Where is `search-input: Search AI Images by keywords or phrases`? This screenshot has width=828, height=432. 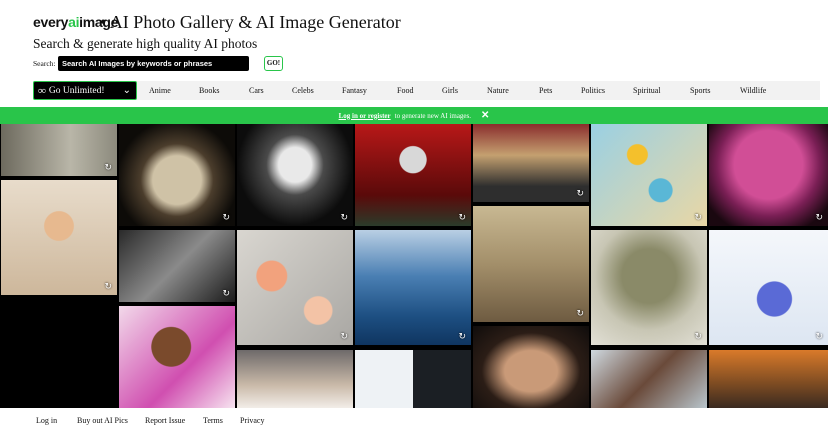
search-input: Search AI Images by keywords or phrases is located at coordinates (153, 63).